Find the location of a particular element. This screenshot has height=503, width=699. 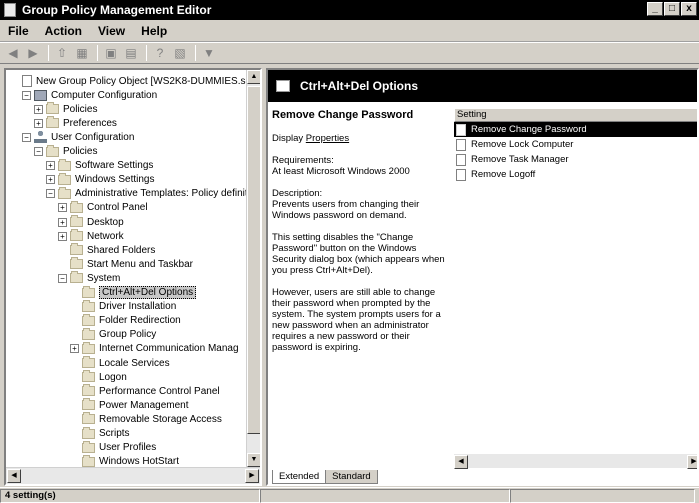

tree-item: Driver Installation is located at coordinates (123, 306).